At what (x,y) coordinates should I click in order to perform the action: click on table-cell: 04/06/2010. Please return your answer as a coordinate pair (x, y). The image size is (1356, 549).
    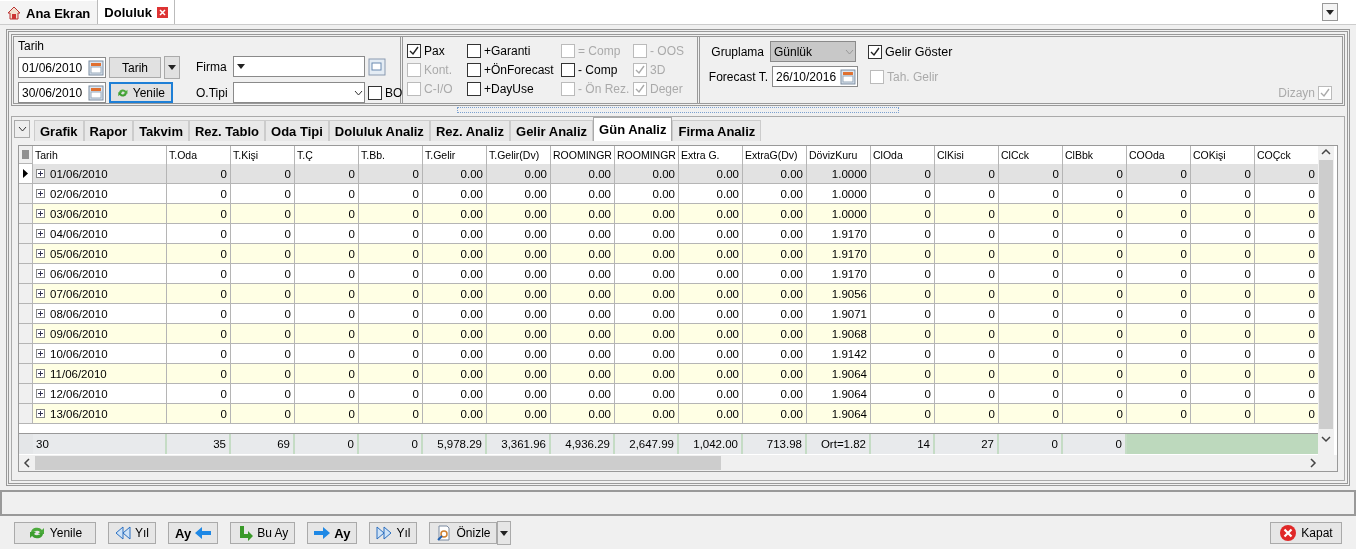
    Looking at the image, I should click on (79, 233).